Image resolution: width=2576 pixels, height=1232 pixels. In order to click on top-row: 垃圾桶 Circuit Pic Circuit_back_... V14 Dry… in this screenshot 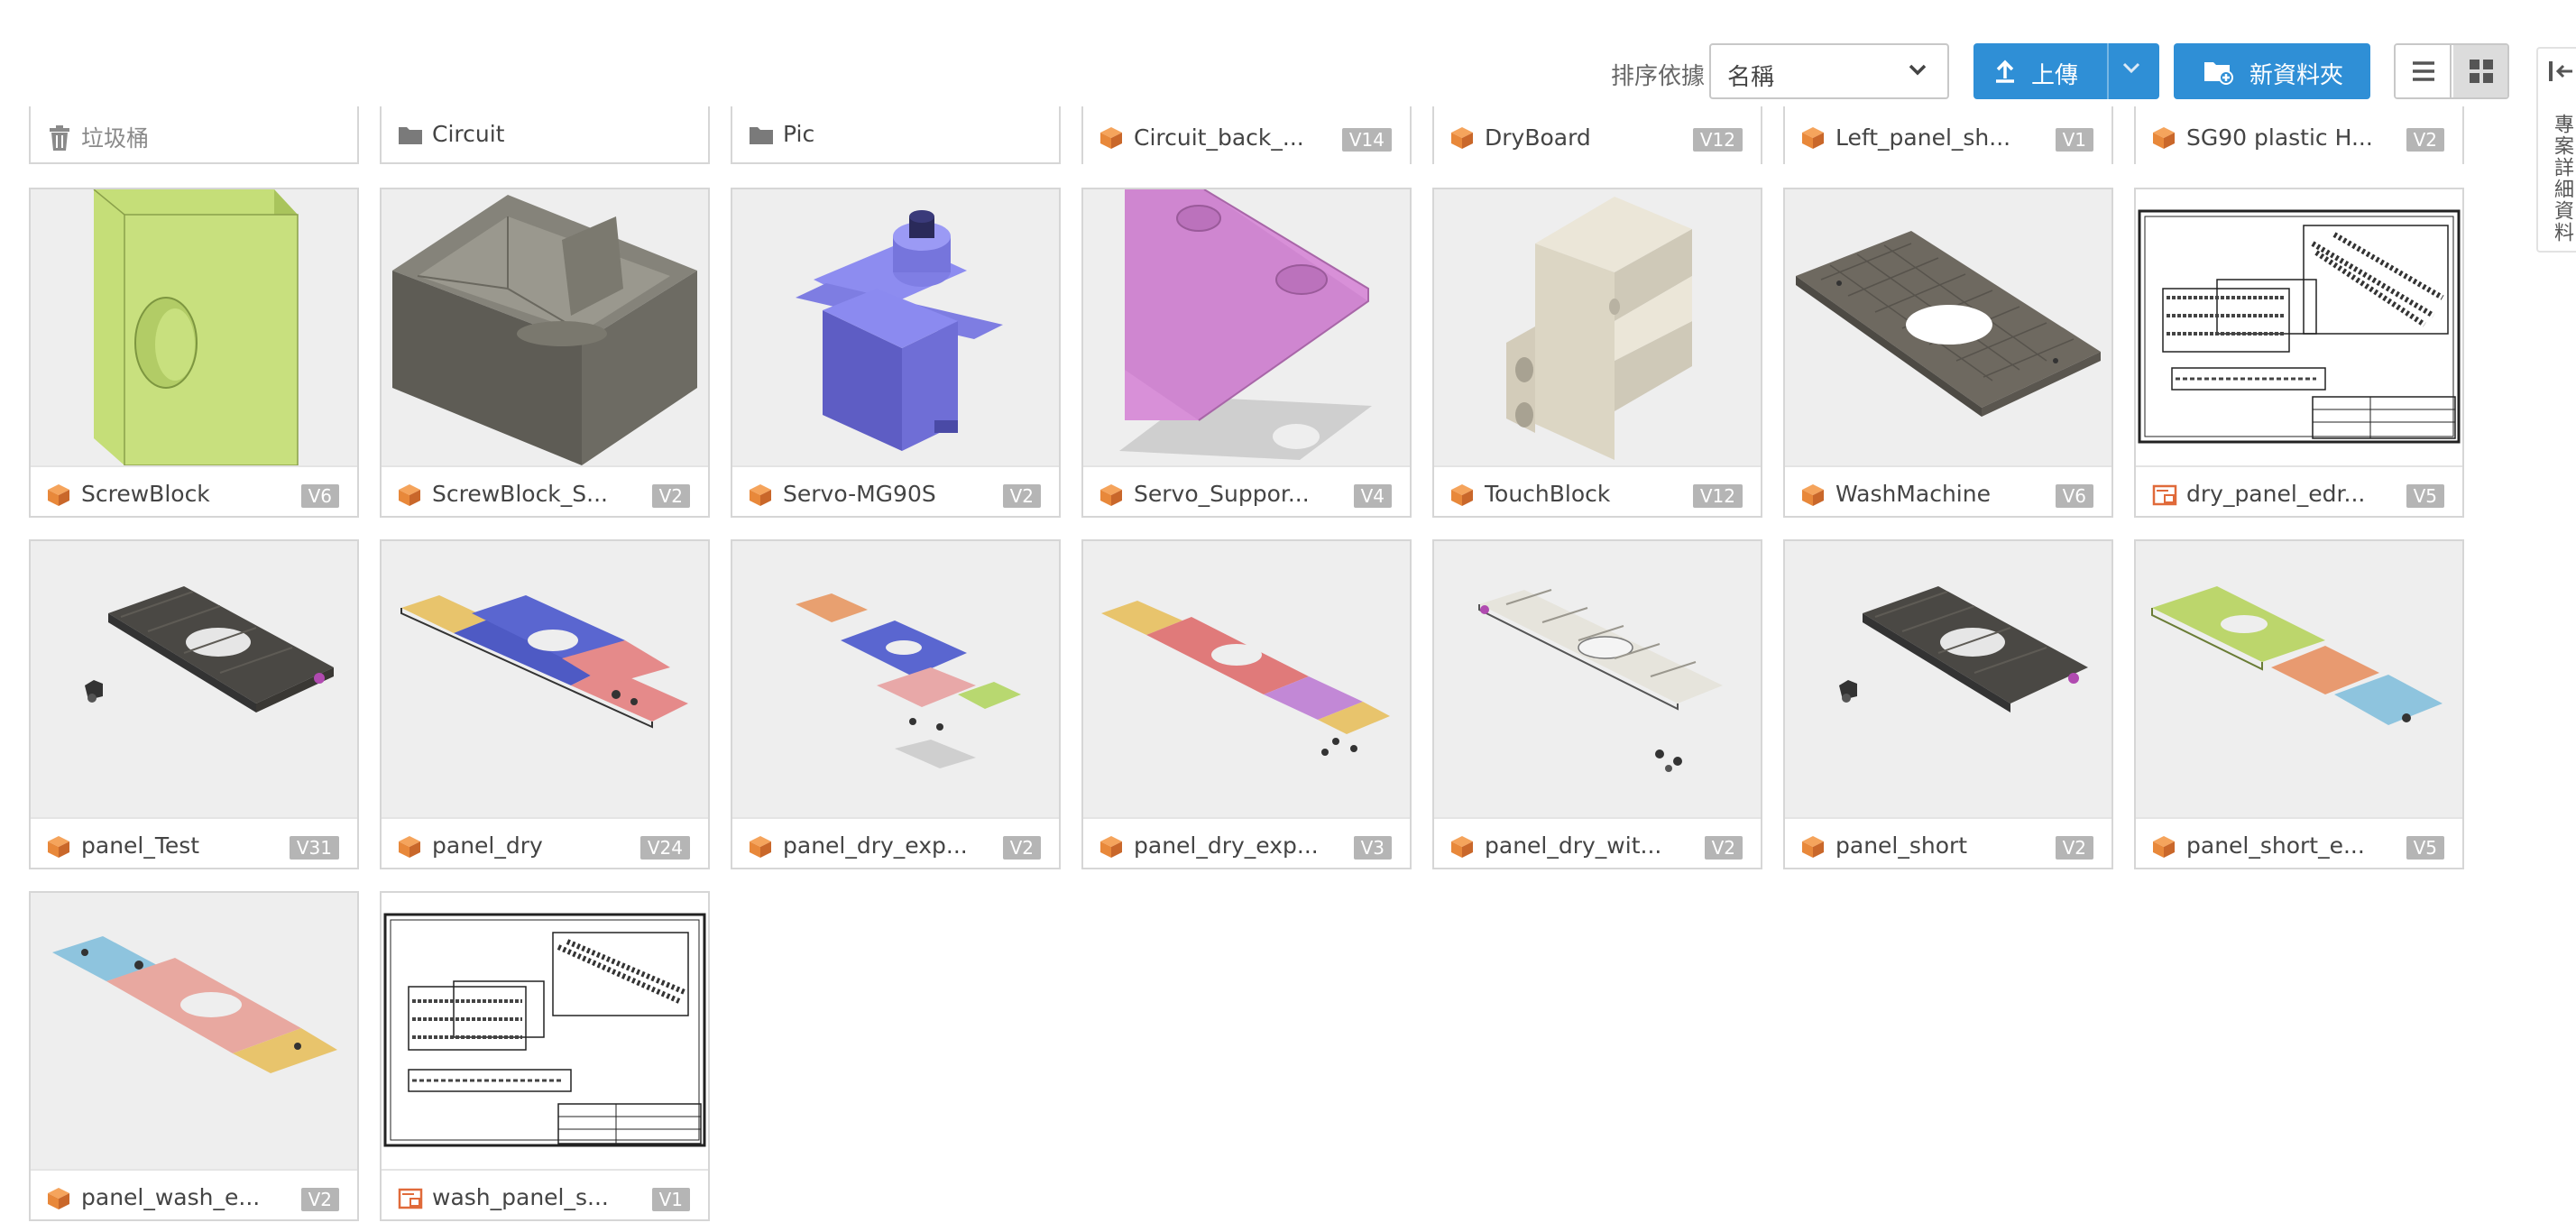, I will do `click(1244, 135)`.